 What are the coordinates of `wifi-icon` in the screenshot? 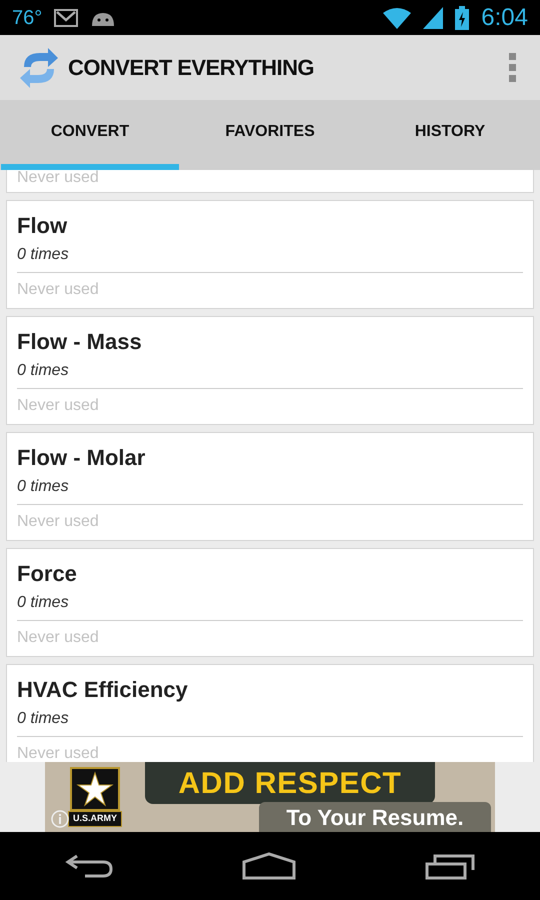 It's located at (397, 17).